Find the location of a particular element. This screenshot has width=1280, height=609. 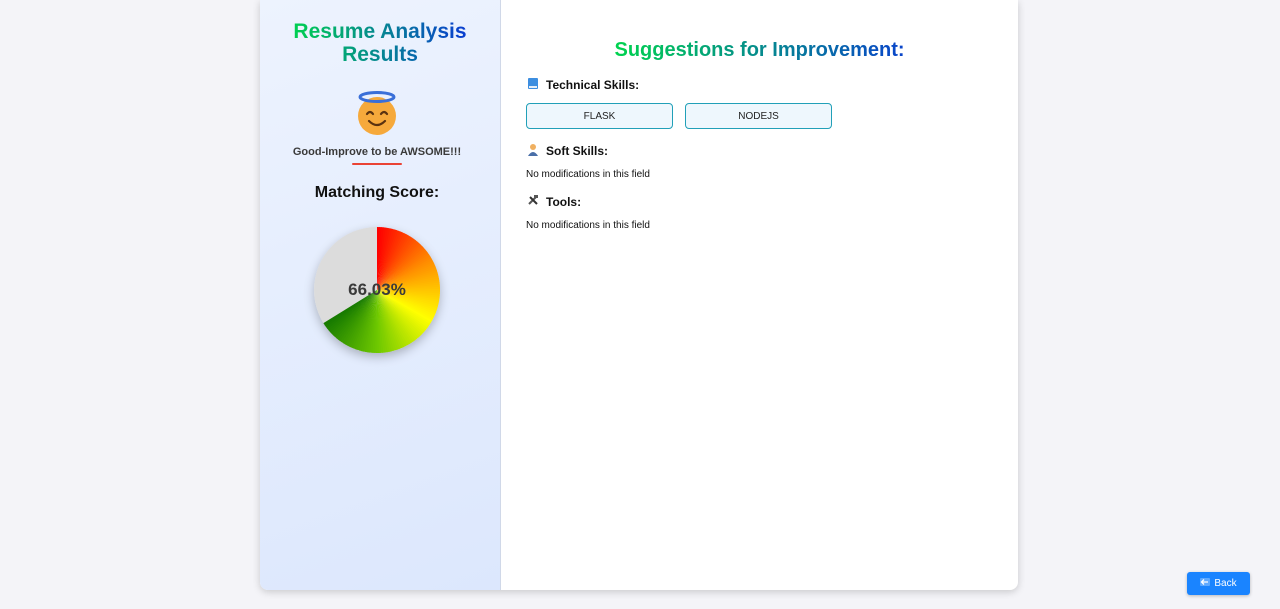

soft-skills-heading: Soft Skills: is located at coordinates (567, 151).